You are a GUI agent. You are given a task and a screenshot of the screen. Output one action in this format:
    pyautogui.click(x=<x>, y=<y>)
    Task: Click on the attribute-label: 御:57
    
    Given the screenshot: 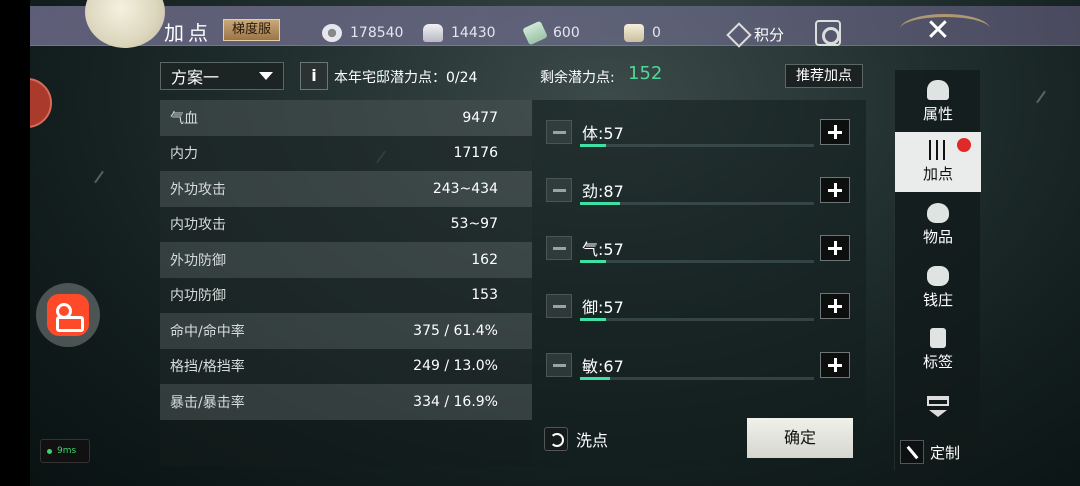 What is the action you would take?
    pyautogui.click(x=603, y=307)
    